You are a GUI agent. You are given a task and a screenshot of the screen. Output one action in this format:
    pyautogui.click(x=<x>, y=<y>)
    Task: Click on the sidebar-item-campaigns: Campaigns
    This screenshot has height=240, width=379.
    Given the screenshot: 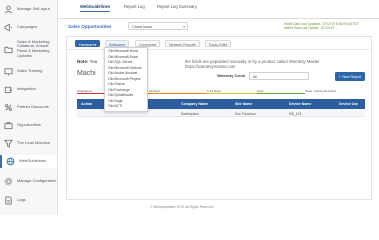 What is the action you would take?
    pyautogui.click(x=28, y=27)
    